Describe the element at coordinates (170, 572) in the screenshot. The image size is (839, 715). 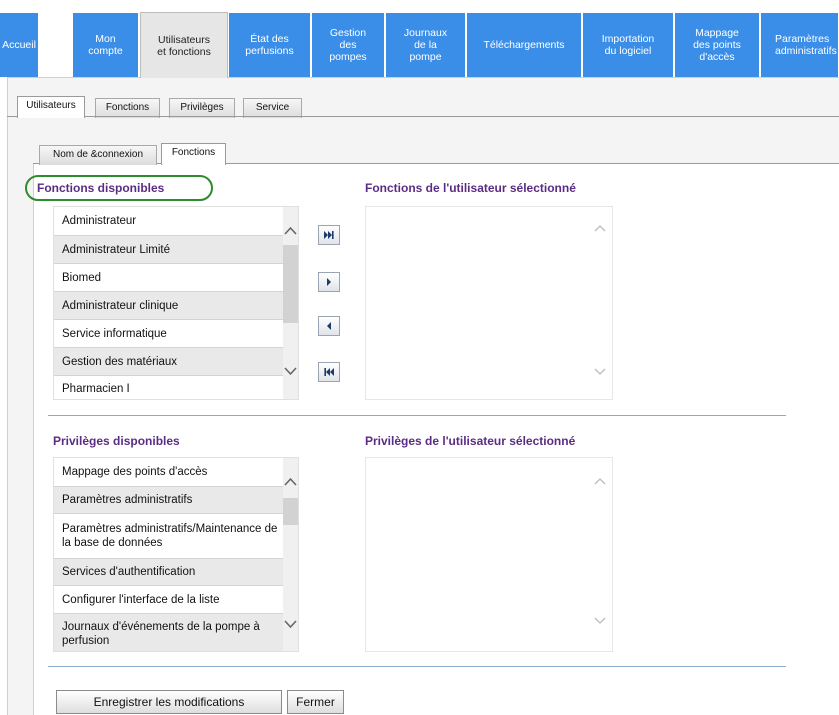
I see `list-item-privilege: Services d'authentification` at that location.